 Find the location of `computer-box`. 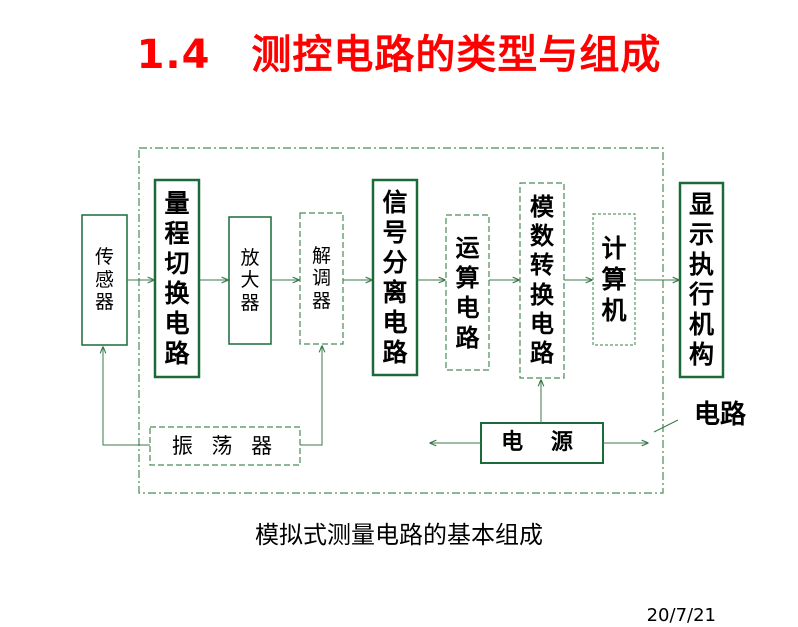

computer-box is located at coordinates (614, 279).